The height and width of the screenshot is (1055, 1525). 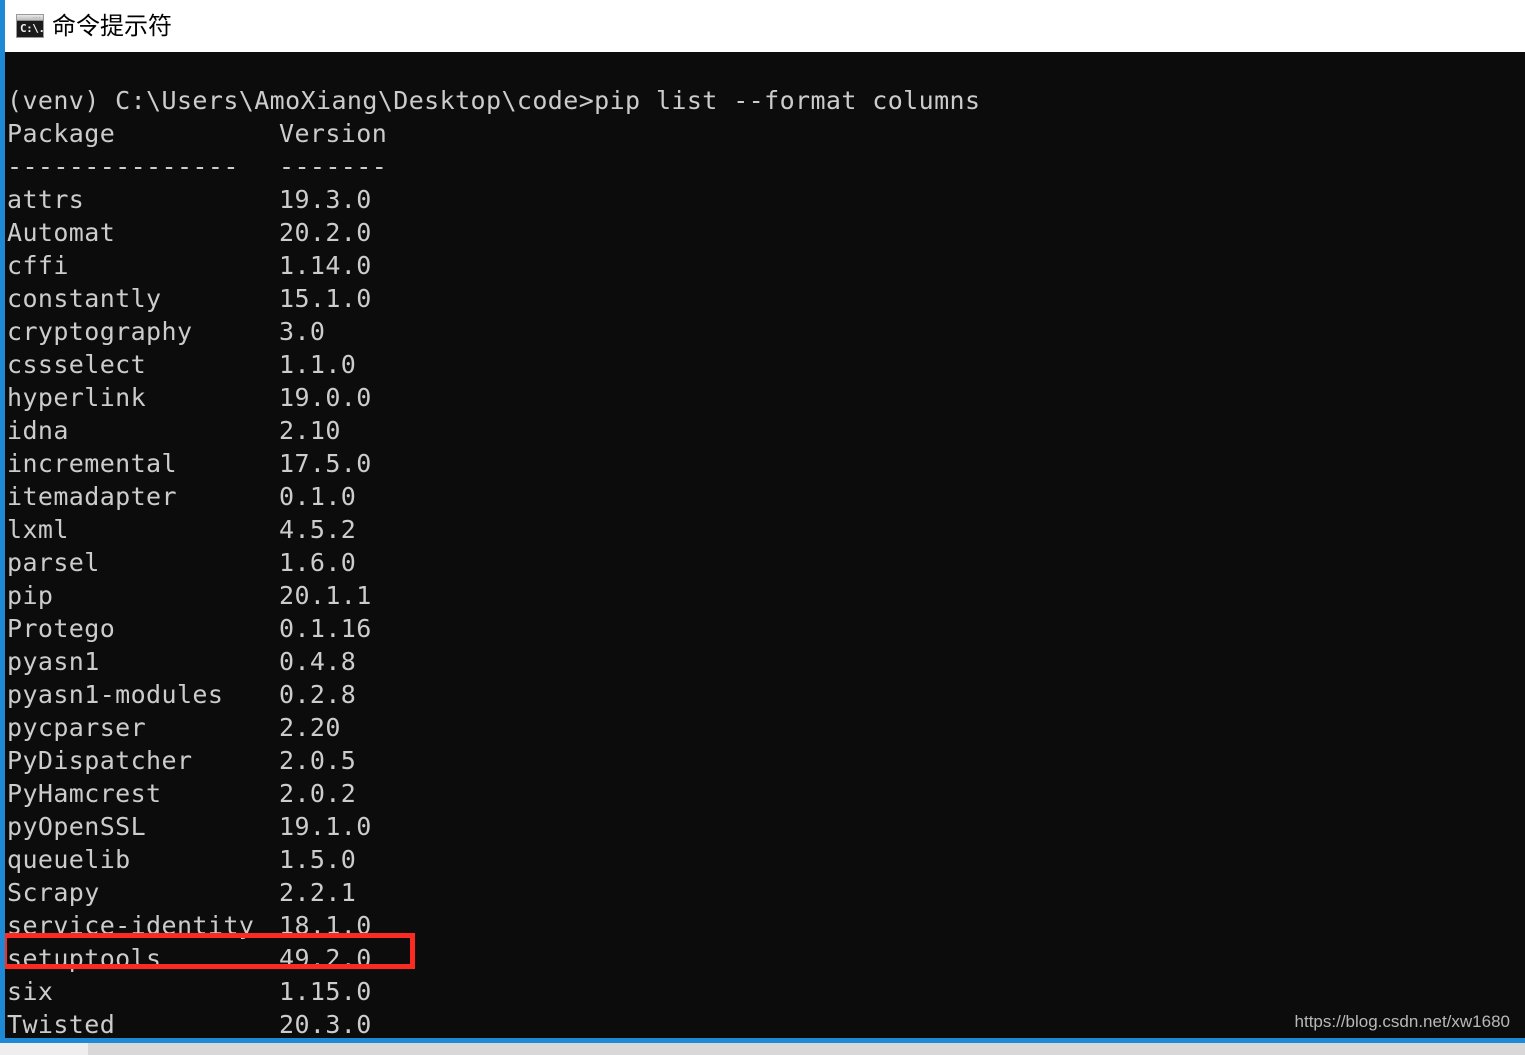 What do you see at coordinates (325, 925) in the screenshot?
I see `package-version: 18.1.0` at bounding box center [325, 925].